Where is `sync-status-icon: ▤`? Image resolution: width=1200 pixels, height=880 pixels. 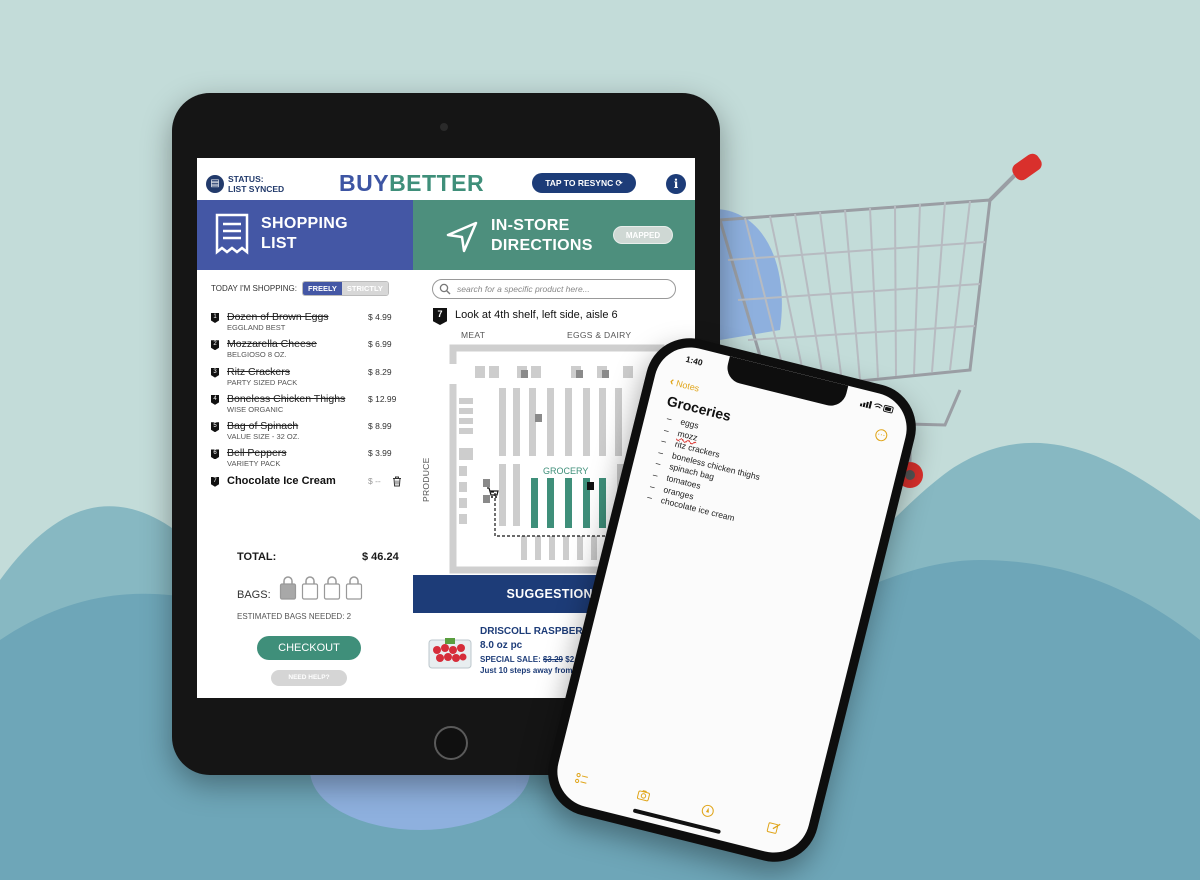
sync-status-icon: ▤ is located at coordinates (215, 184).